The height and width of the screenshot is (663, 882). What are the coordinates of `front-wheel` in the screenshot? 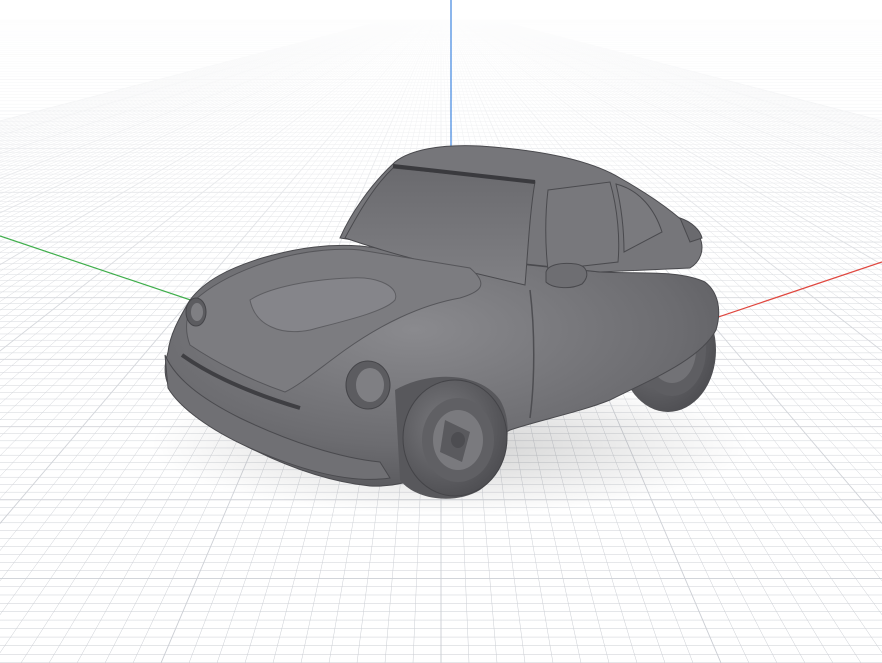 It's located at (451, 437).